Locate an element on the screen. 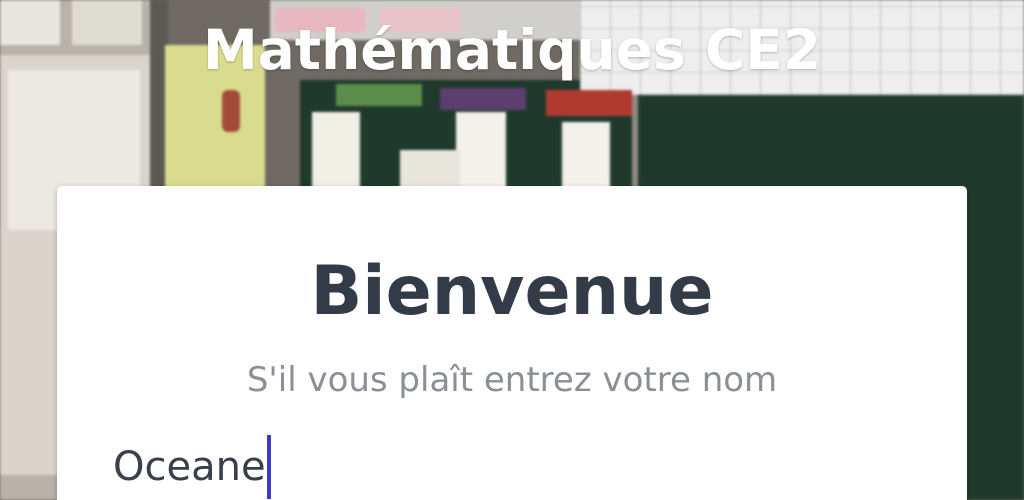 The width and height of the screenshot is (1024, 500). app-title: Mathématiques CE2 is located at coordinates (512, 50).